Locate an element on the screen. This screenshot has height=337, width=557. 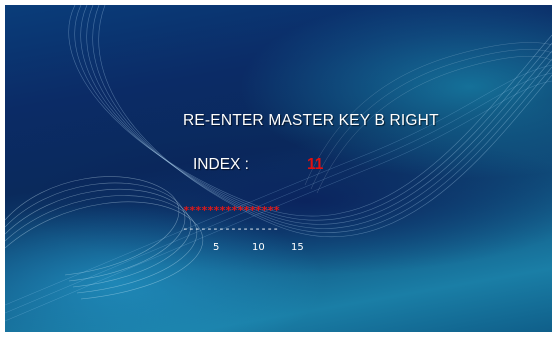
masked-key-input: **************** is located at coordinates (231, 210).